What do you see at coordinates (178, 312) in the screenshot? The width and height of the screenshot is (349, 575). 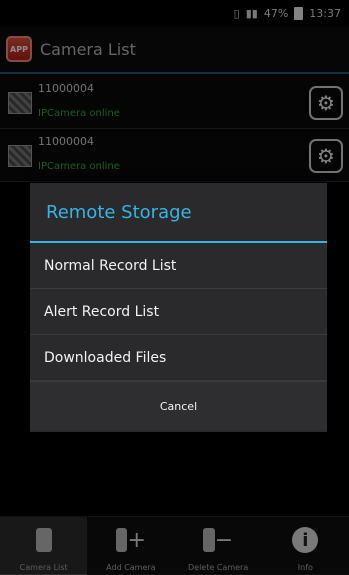 I see `menu-item-alert-record-list: Alert Record List` at bounding box center [178, 312].